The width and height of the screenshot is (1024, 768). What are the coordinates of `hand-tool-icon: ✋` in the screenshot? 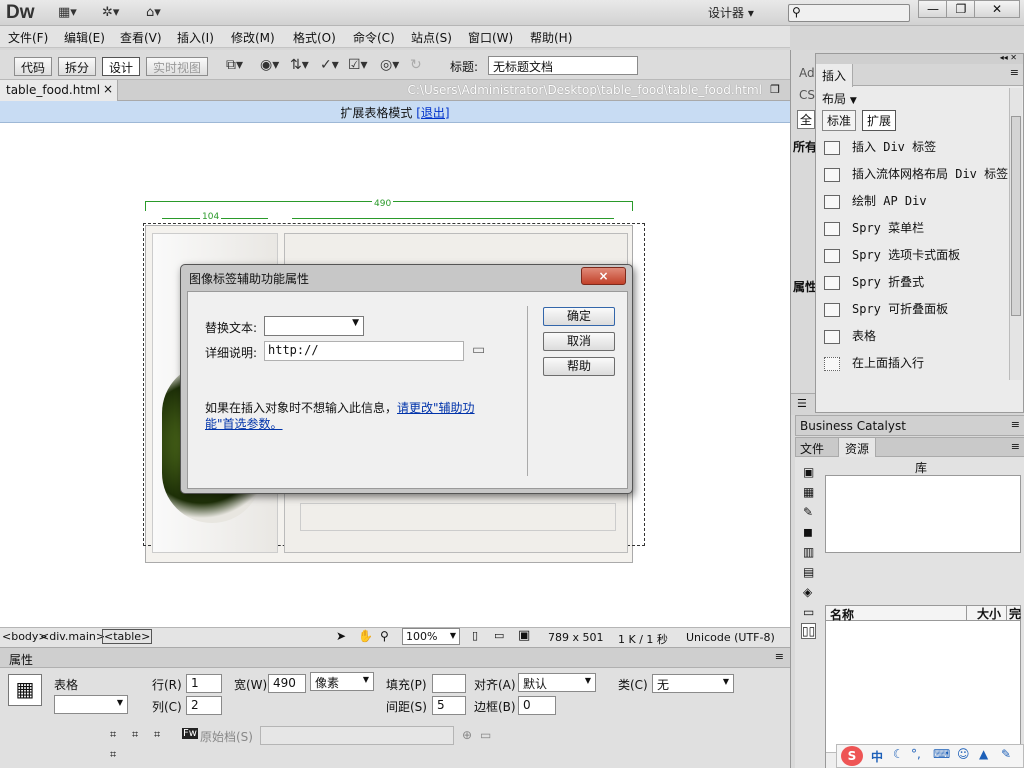 It's located at (365, 636).